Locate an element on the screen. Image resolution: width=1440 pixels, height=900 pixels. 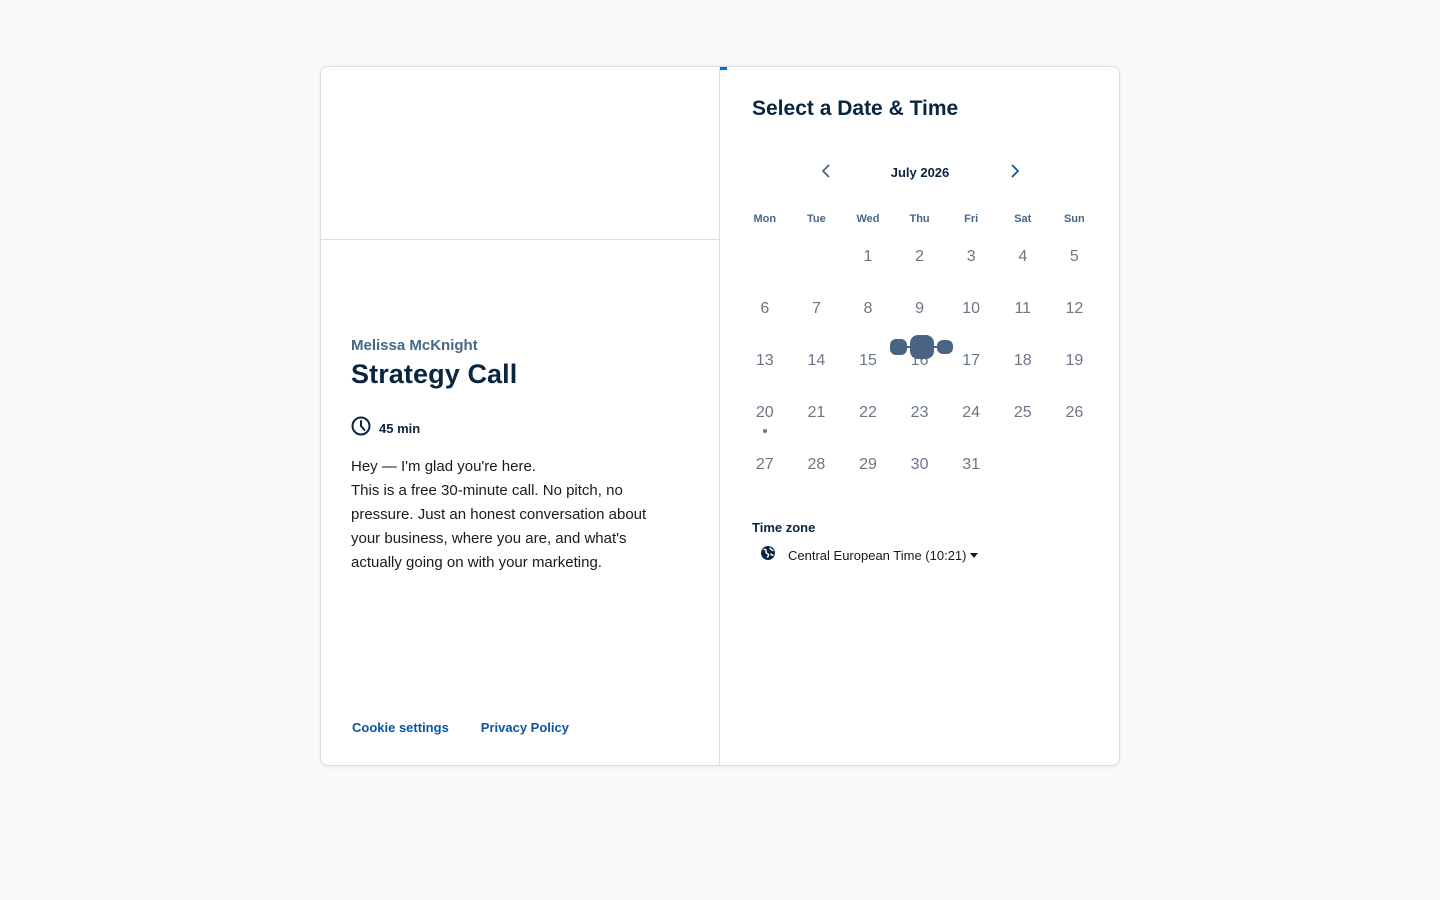
weekday-thu: Thu is located at coordinates (919, 219).